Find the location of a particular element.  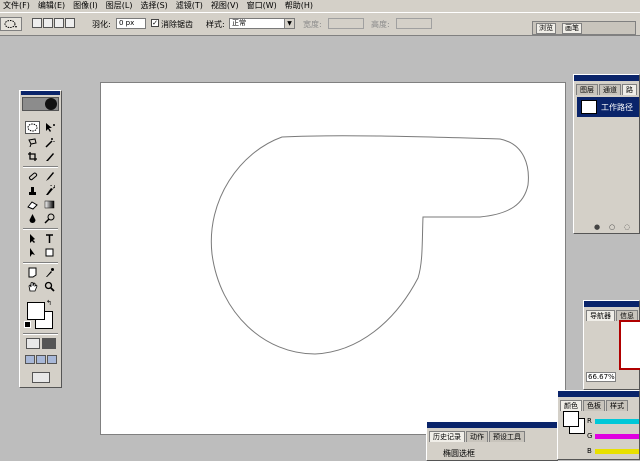

blue-channel-slider is located at coordinates (617, 451).